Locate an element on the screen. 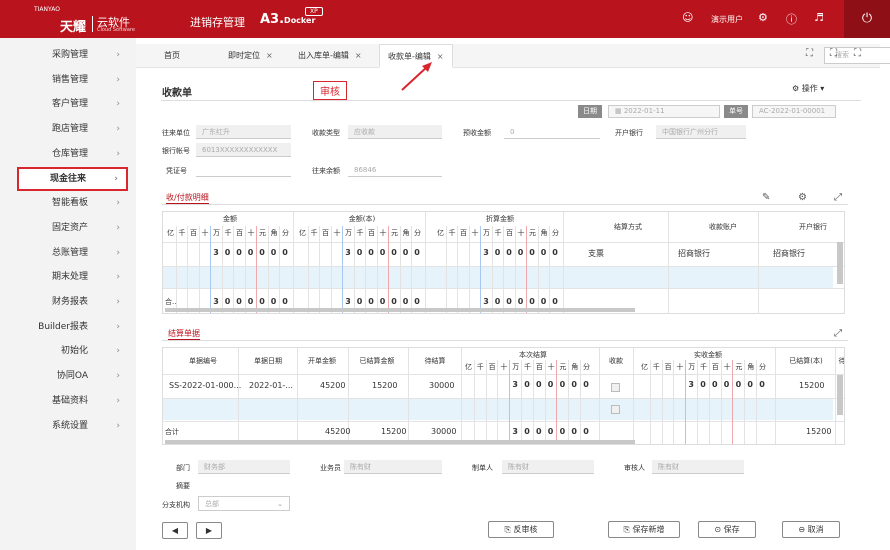  digit-unit-header: 元 is located at coordinates (739, 367).